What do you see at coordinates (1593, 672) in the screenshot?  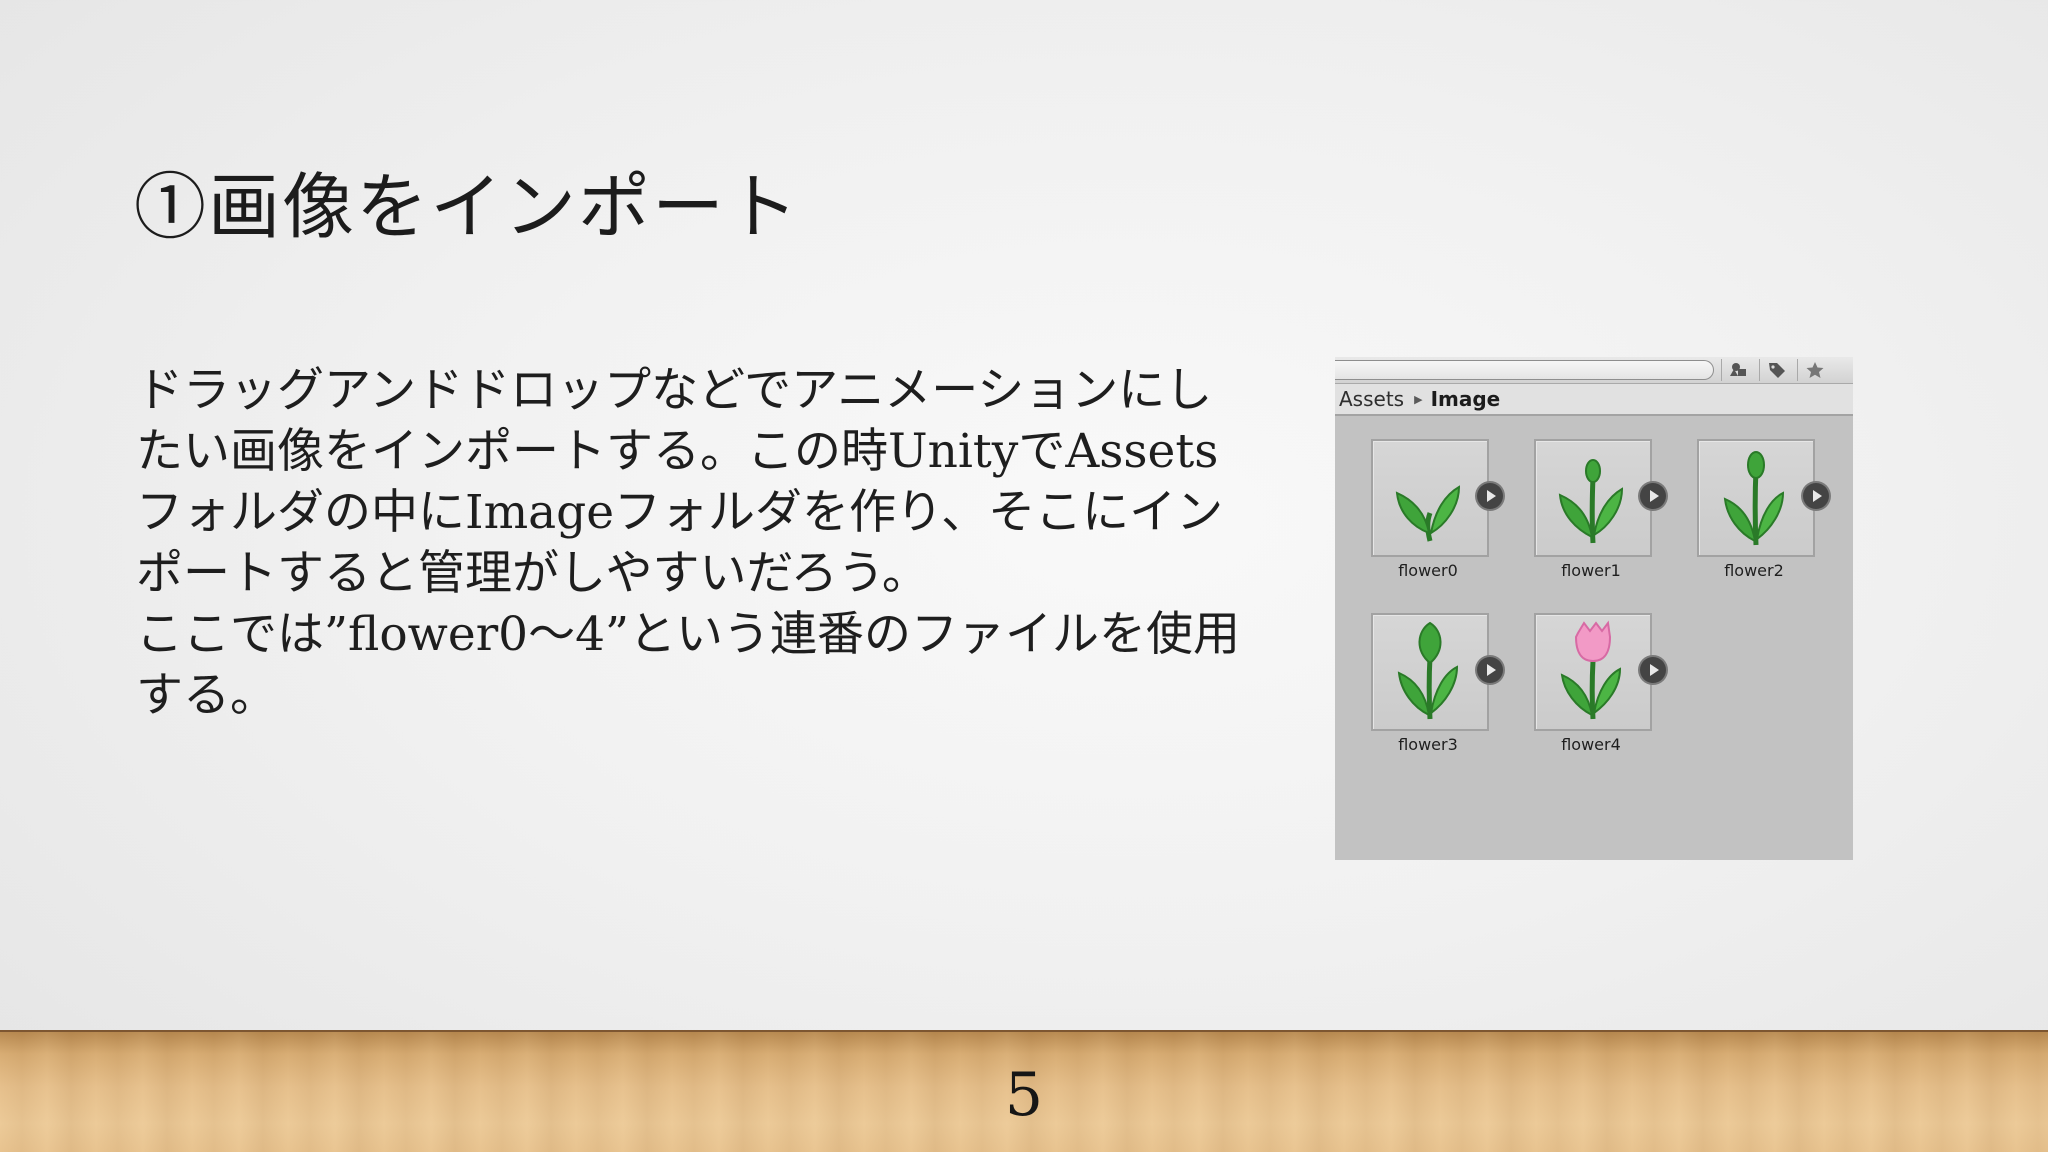 I see `asset-thumbnail-flower4` at bounding box center [1593, 672].